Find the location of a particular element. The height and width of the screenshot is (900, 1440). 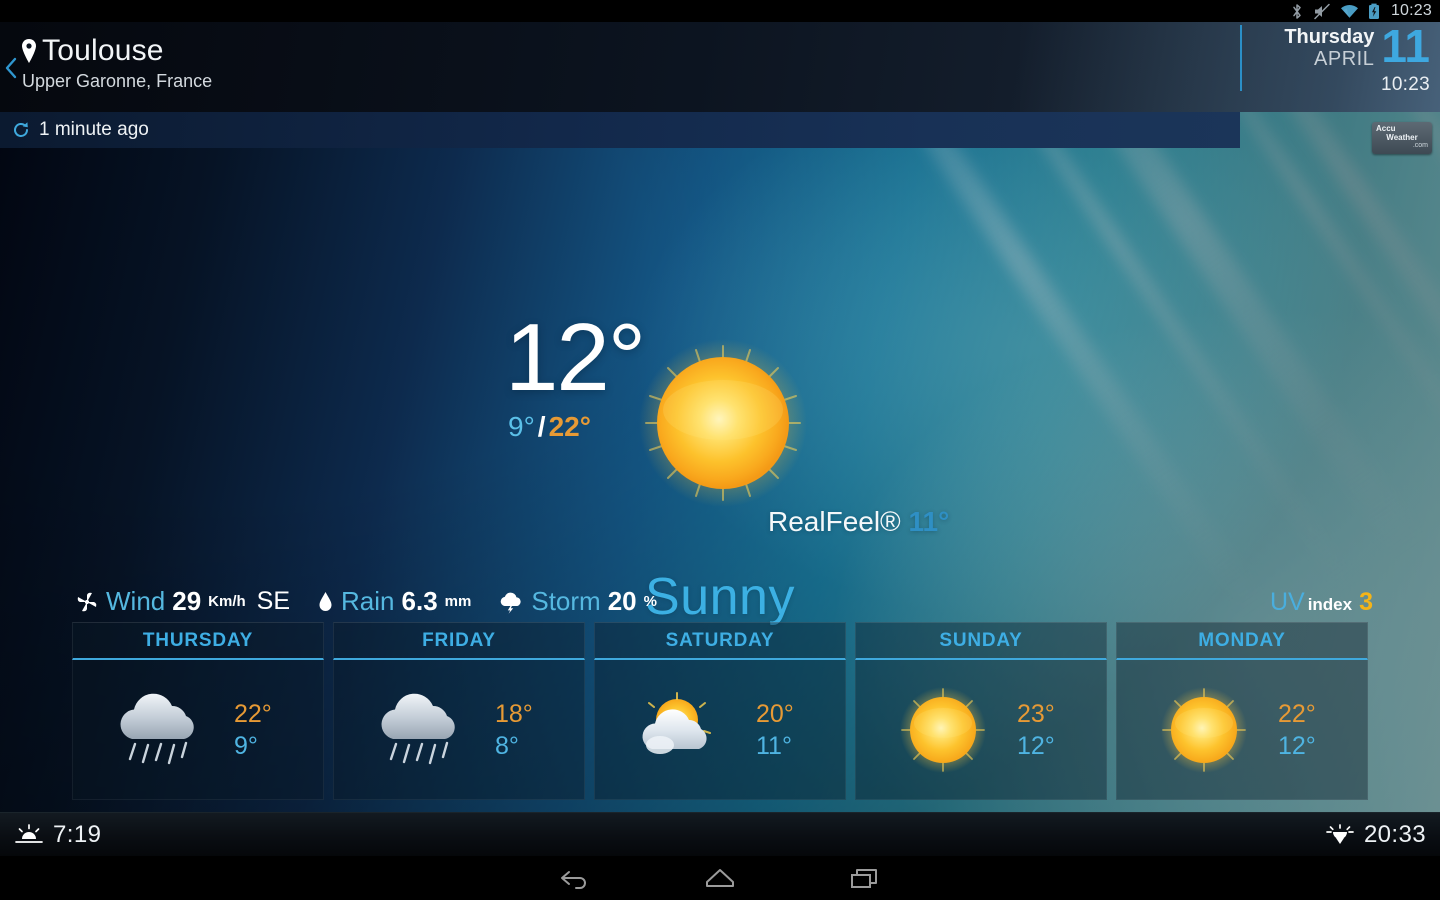

stat-storm: Storm 20 % is located at coordinates (577, 601).